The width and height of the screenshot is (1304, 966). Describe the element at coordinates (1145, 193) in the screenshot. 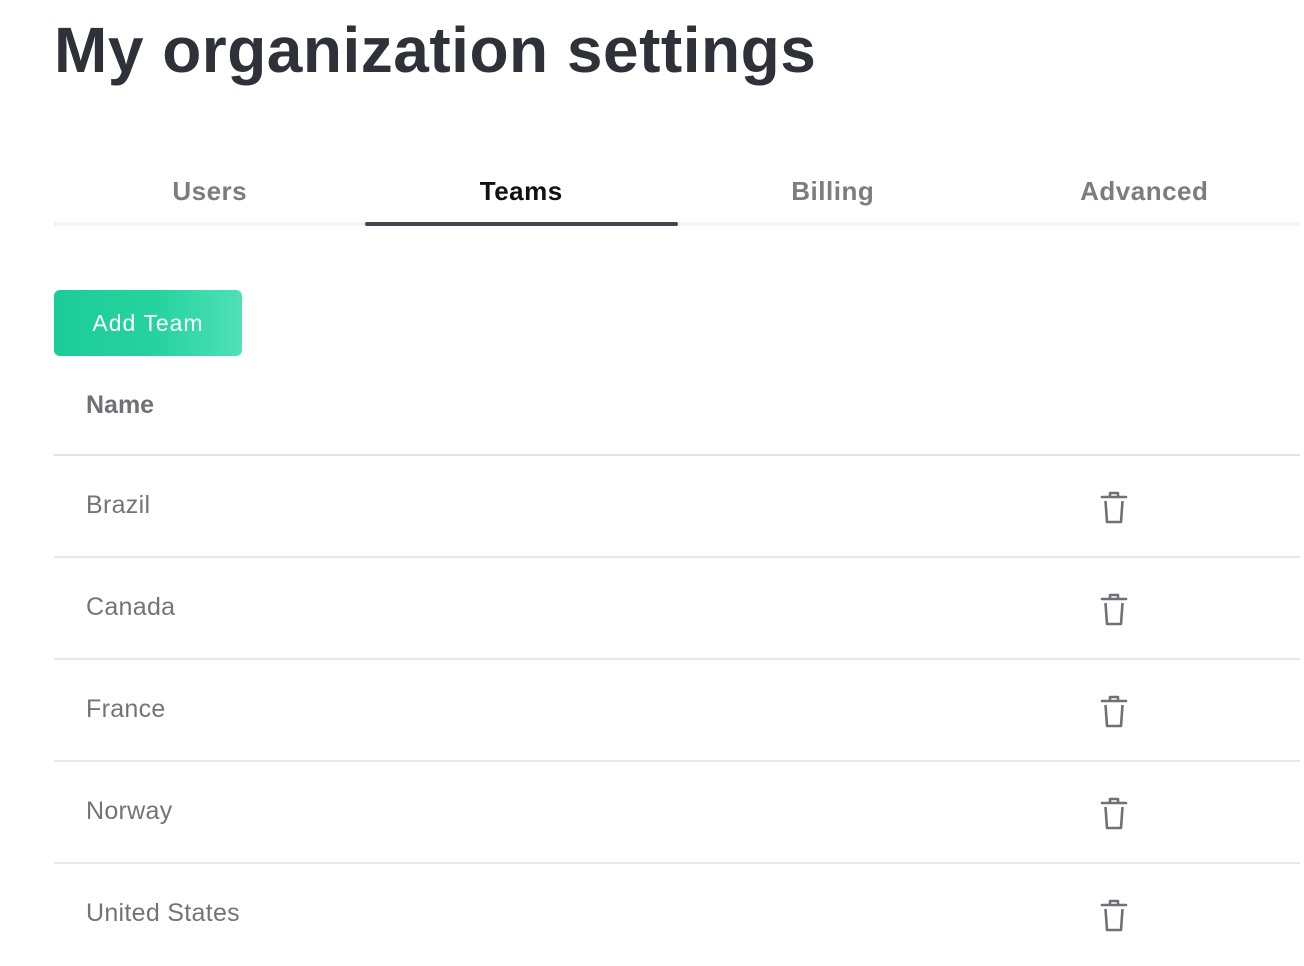

I see `tab-advanced: Advanced` at that location.